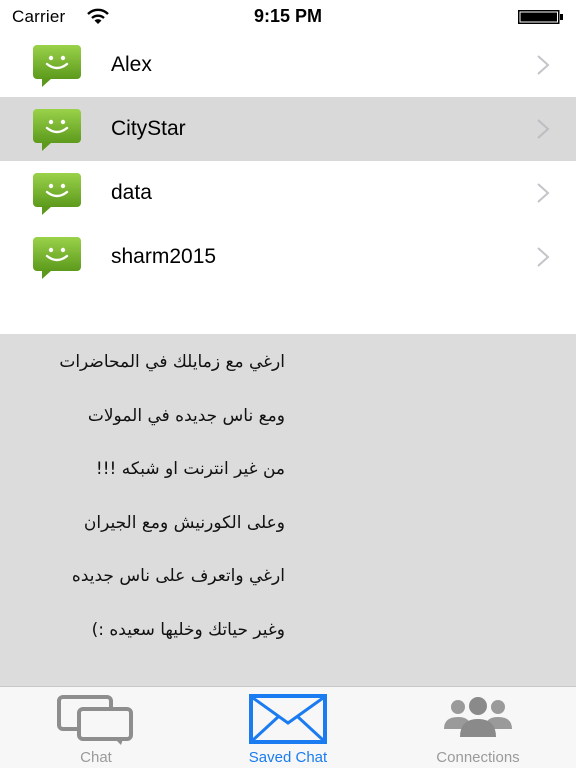  What do you see at coordinates (288, 65) in the screenshot?
I see `contact-row: Alex` at bounding box center [288, 65].